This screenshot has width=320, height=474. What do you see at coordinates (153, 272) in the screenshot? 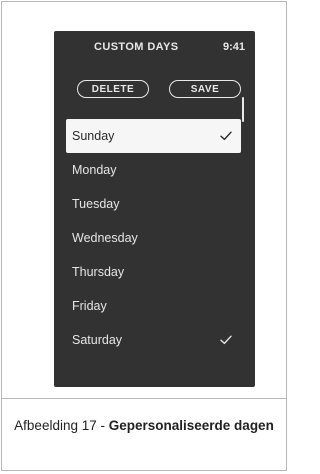
I see `list-item-thursday: Thursday` at bounding box center [153, 272].